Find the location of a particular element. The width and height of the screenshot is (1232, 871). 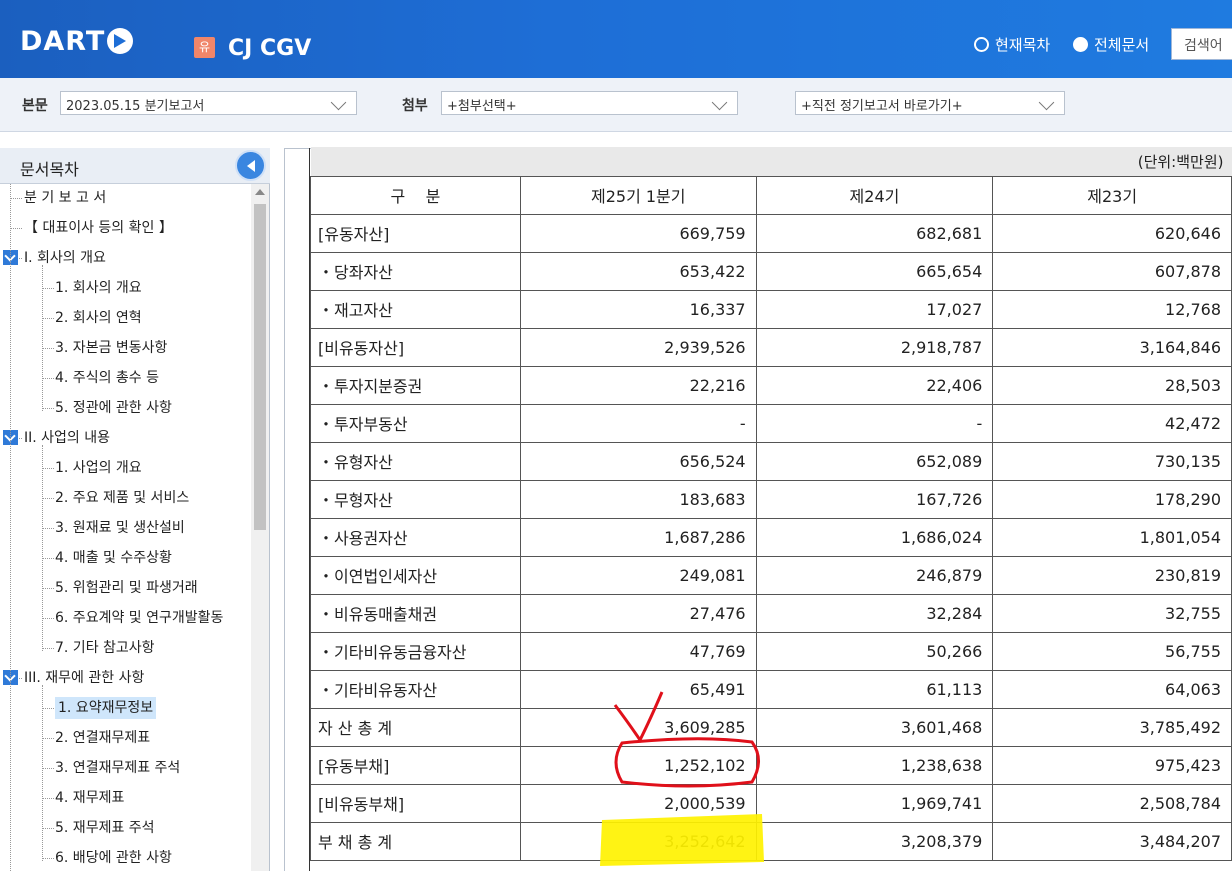

radio-current-toc: 현재목차 is located at coordinates (1012, 44).